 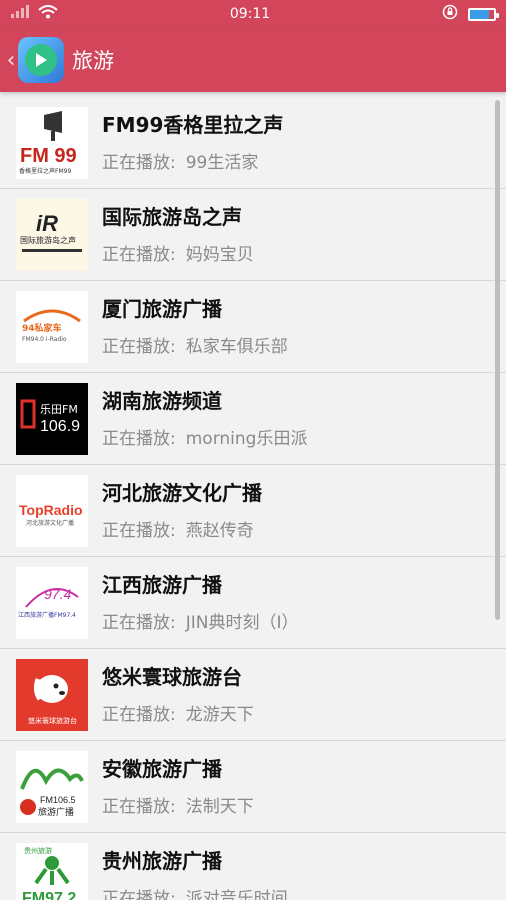 I want to click on program-name: 妈妈宝贝, so click(x=219, y=254).